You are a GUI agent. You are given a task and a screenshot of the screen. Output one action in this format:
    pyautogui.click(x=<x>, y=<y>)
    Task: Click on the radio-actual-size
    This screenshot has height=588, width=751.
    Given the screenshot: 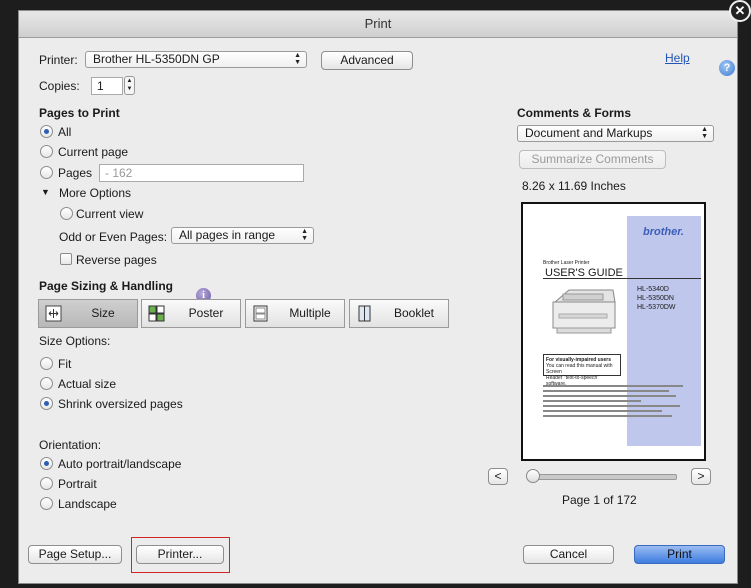 What is the action you would take?
    pyautogui.click(x=46, y=383)
    